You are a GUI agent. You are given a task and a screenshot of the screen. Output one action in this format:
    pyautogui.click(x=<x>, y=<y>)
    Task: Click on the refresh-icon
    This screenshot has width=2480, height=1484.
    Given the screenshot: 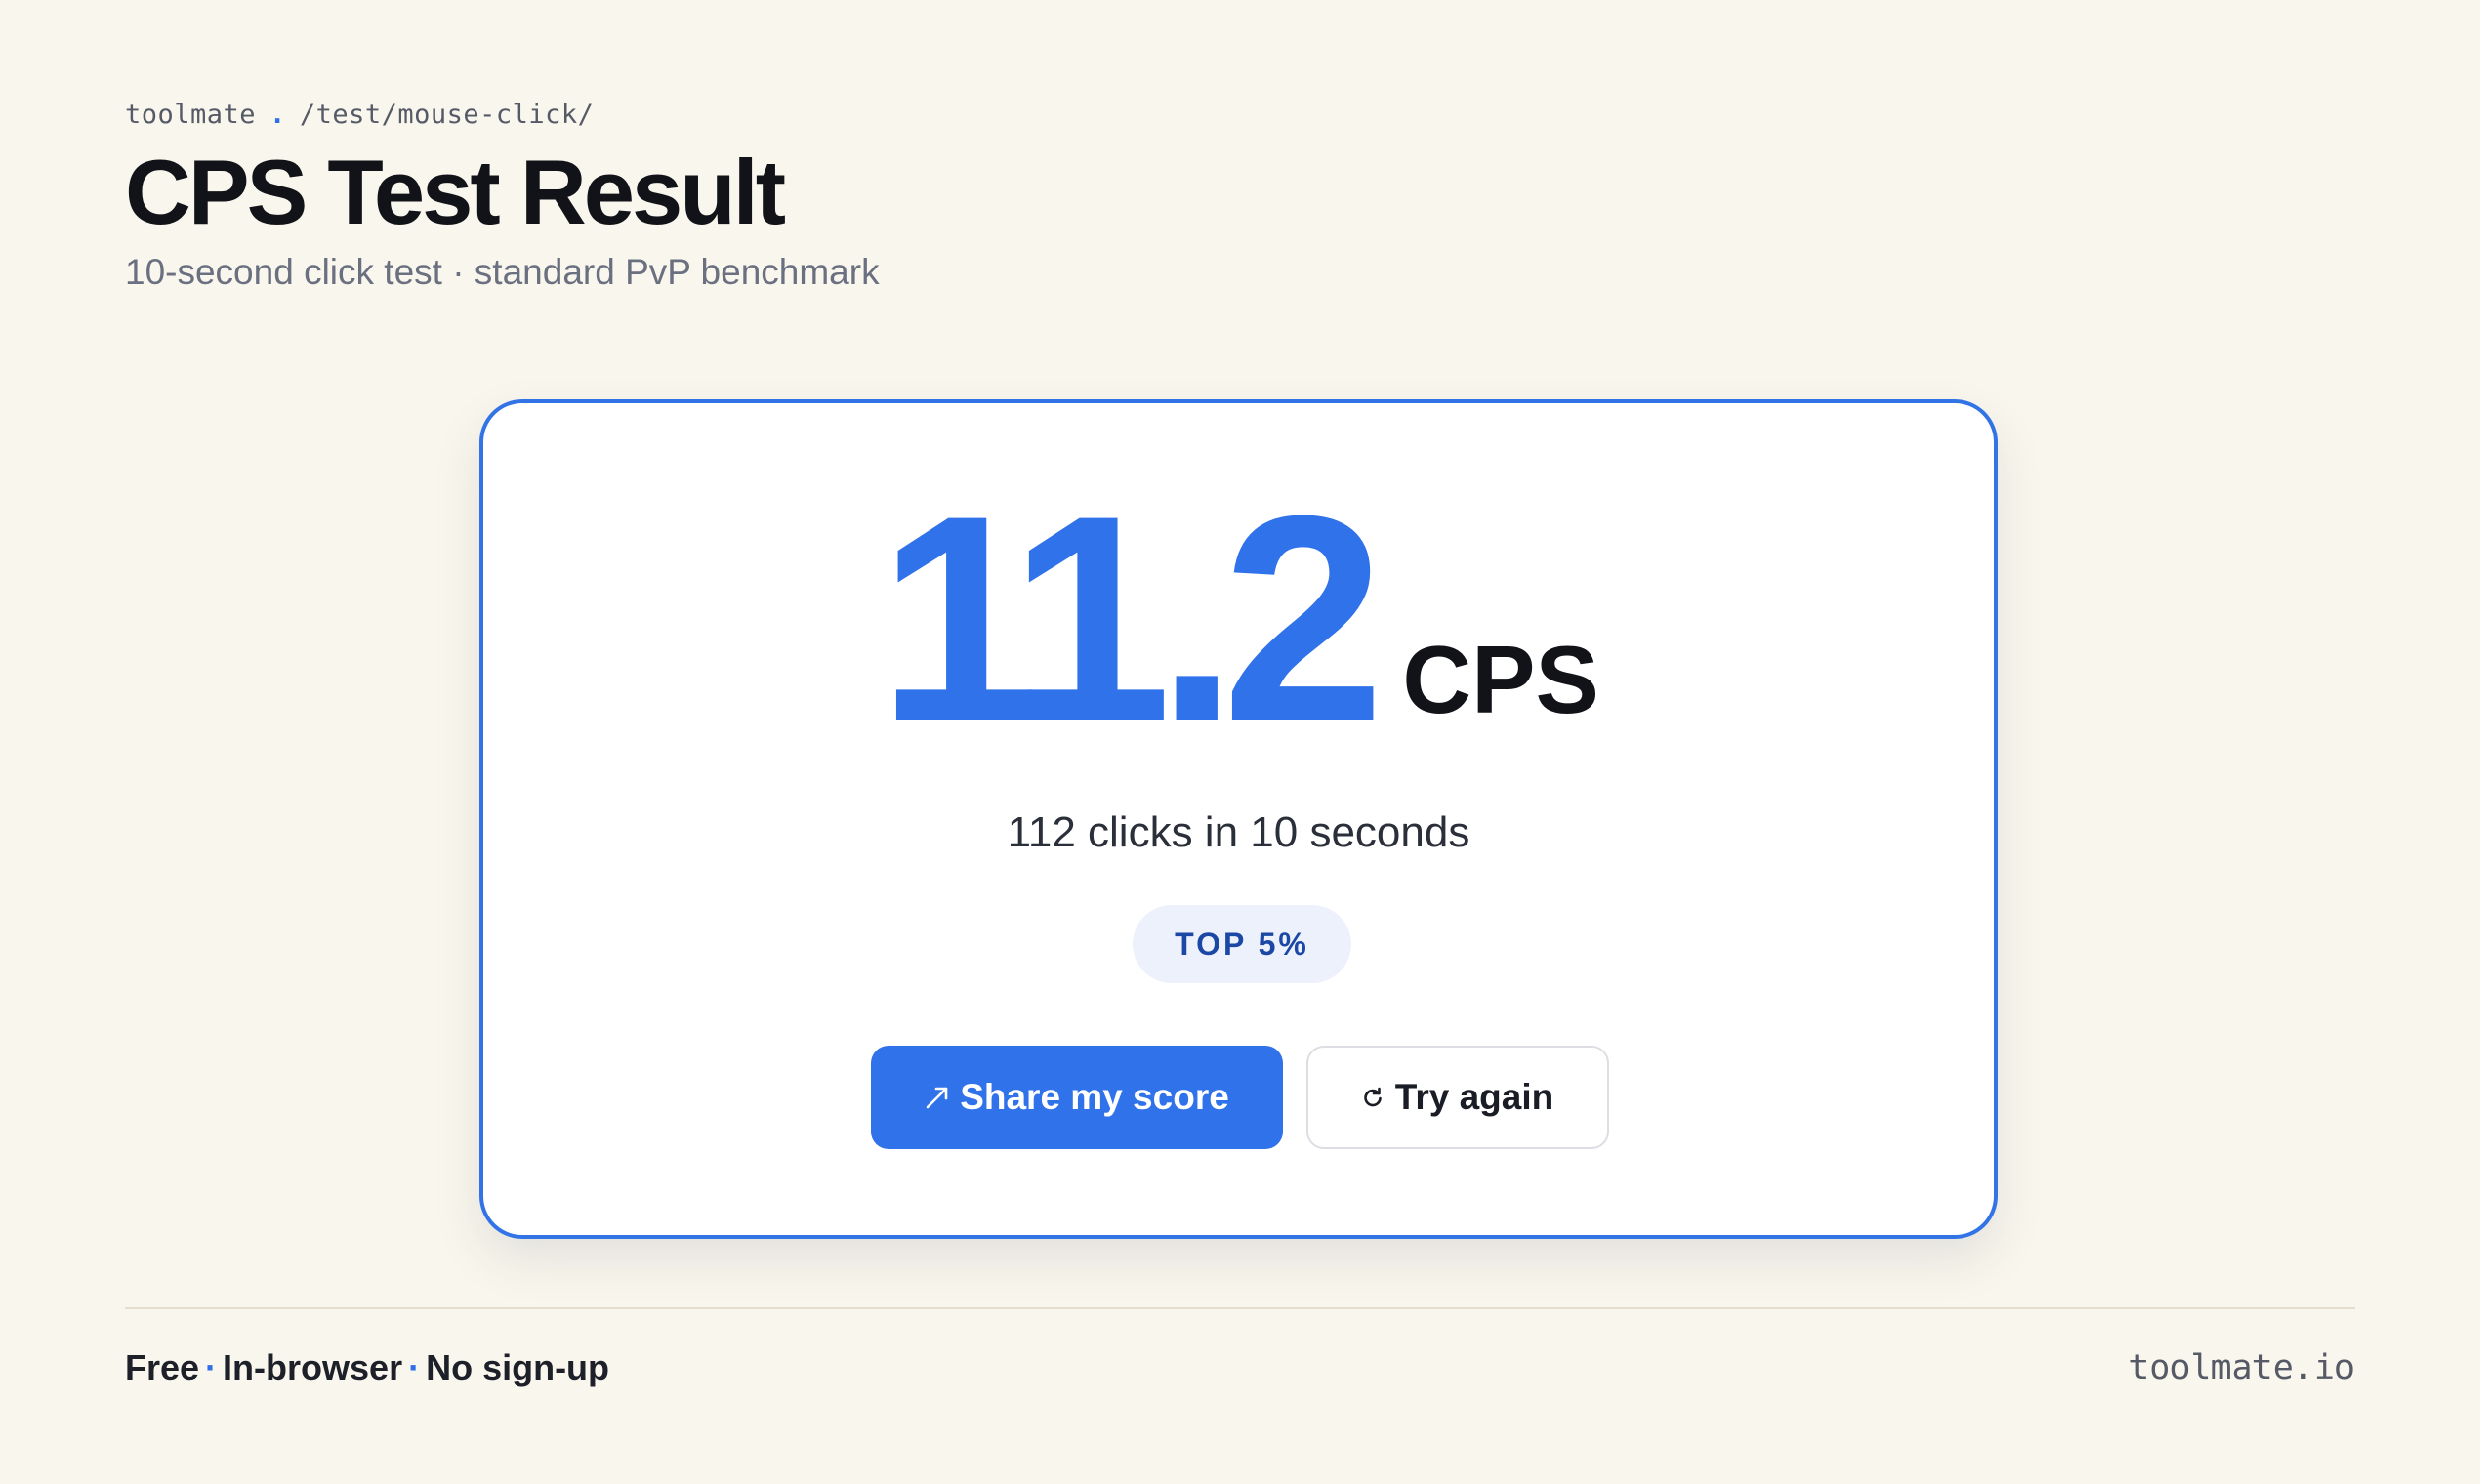 What is the action you would take?
    pyautogui.click(x=1373, y=1098)
    